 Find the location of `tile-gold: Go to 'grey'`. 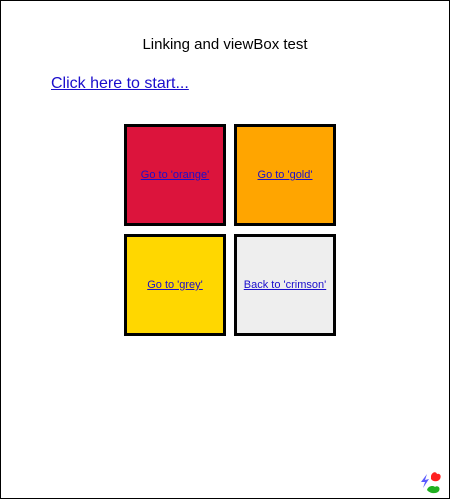

tile-gold: Go to 'grey' is located at coordinates (175, 285).